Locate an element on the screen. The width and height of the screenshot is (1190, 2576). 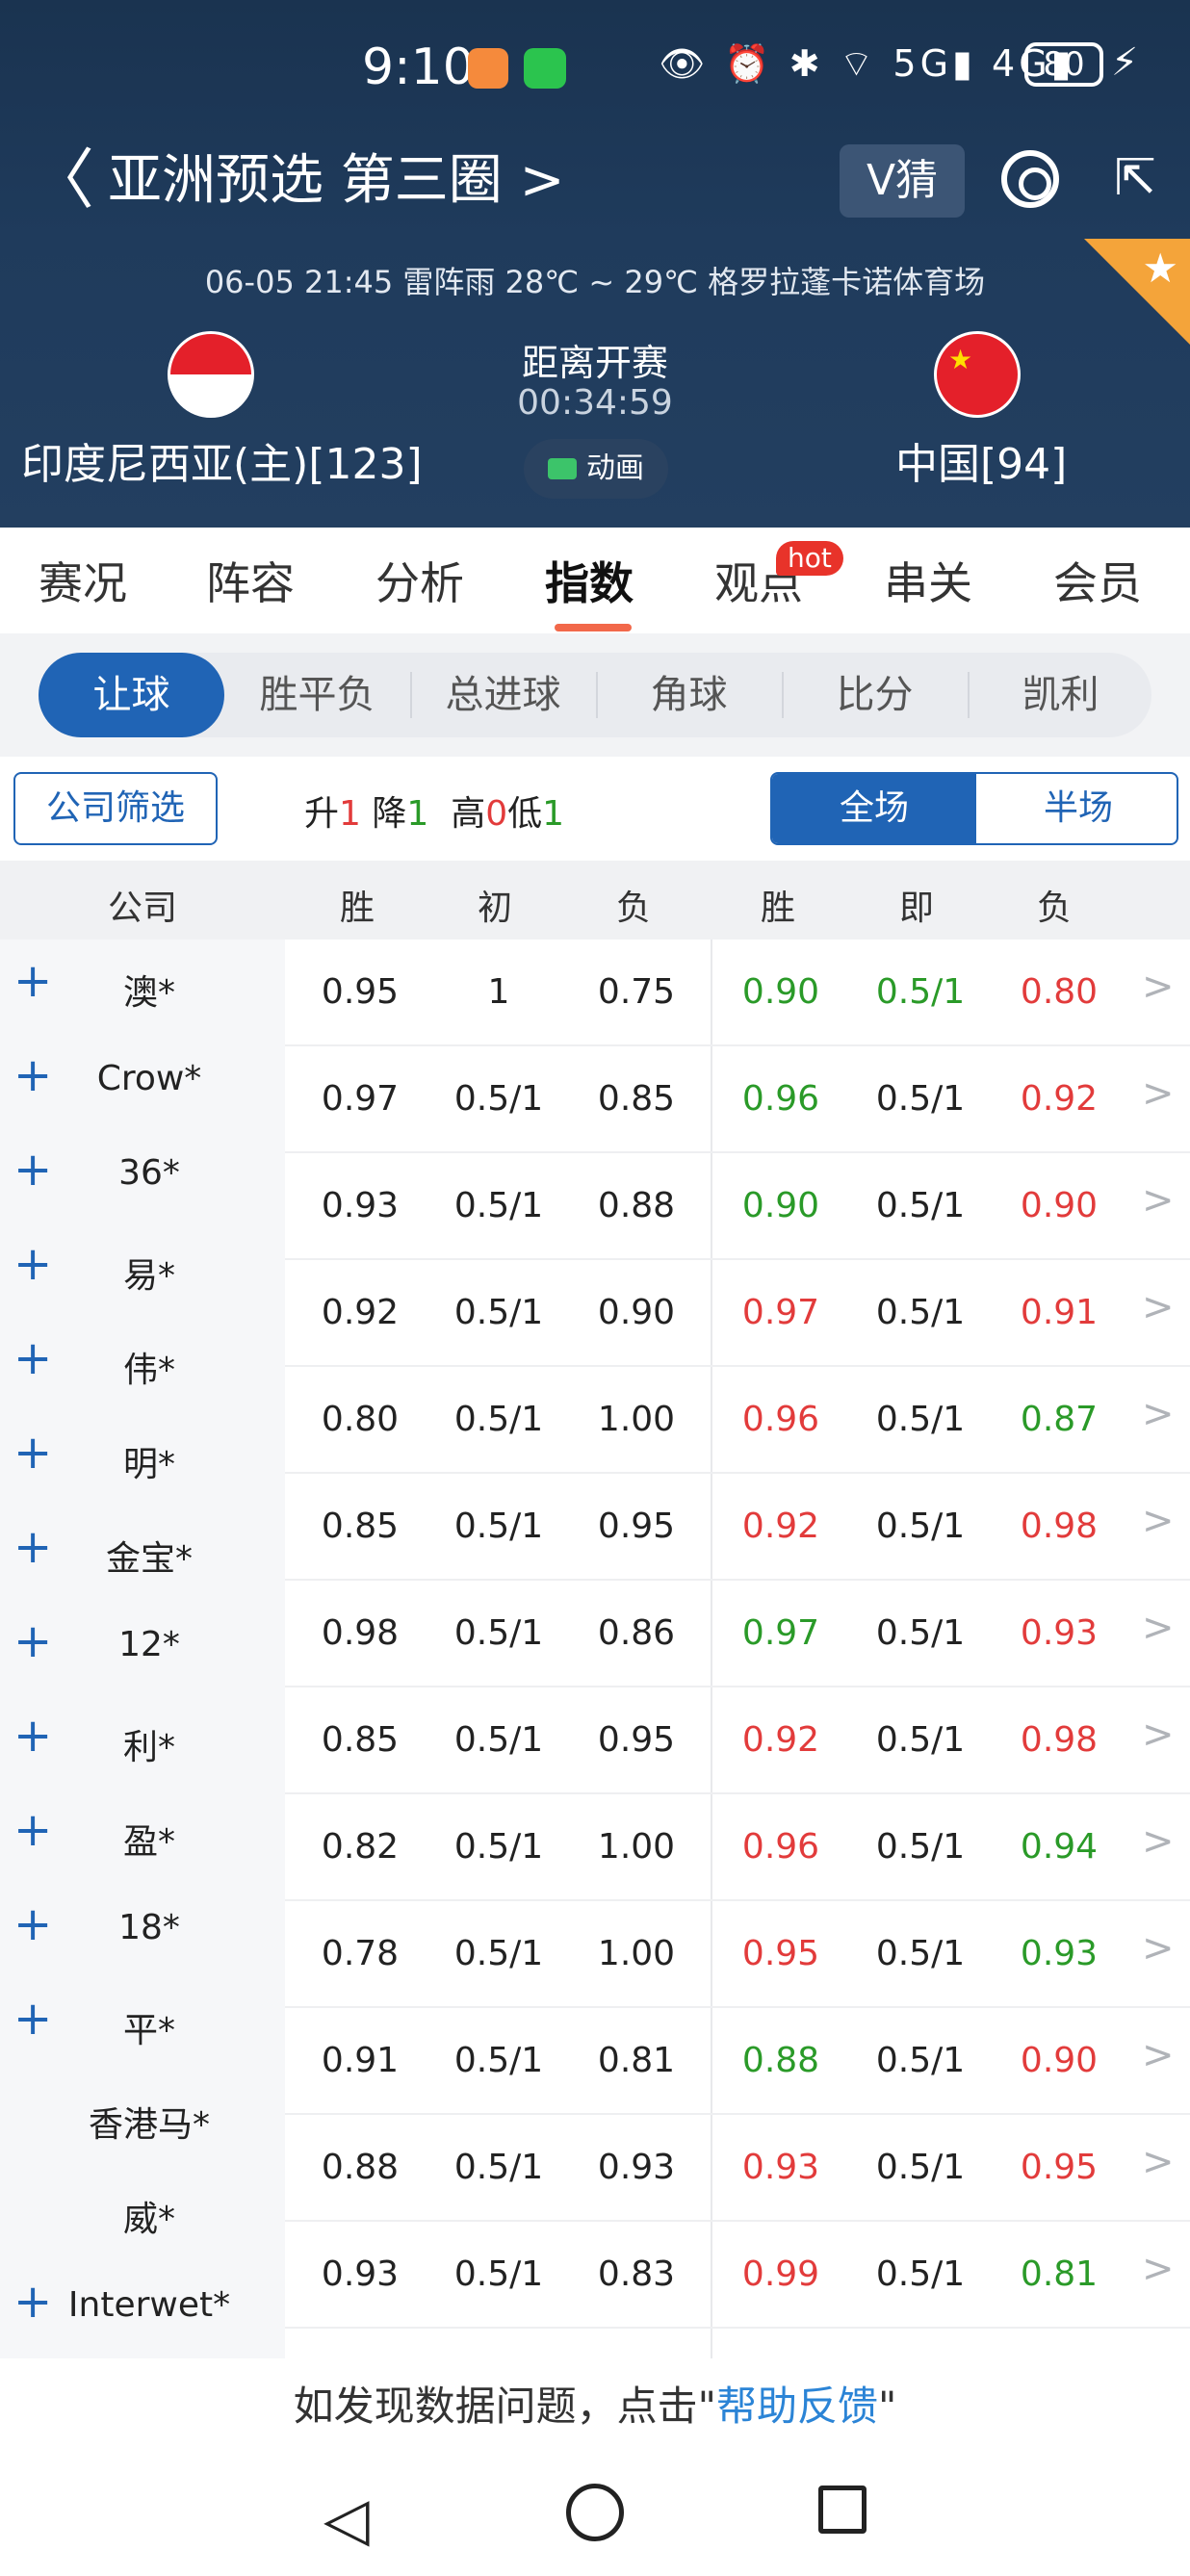
full-match-button: 全场 is located at coordinates (874, 808).